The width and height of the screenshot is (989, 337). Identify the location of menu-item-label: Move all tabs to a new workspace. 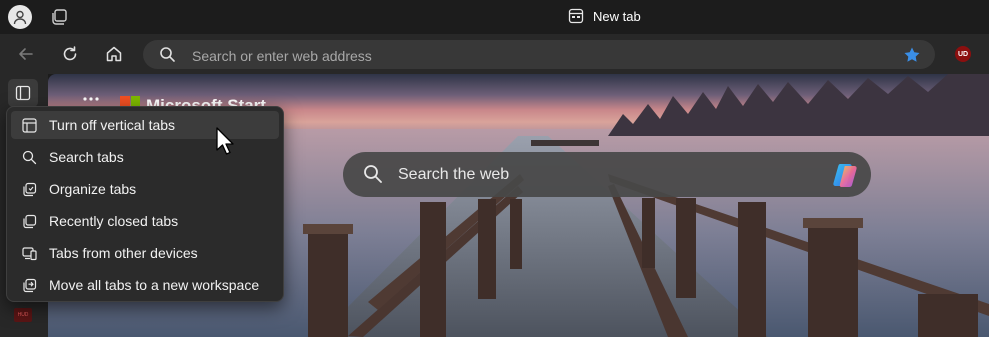
(154, 285).